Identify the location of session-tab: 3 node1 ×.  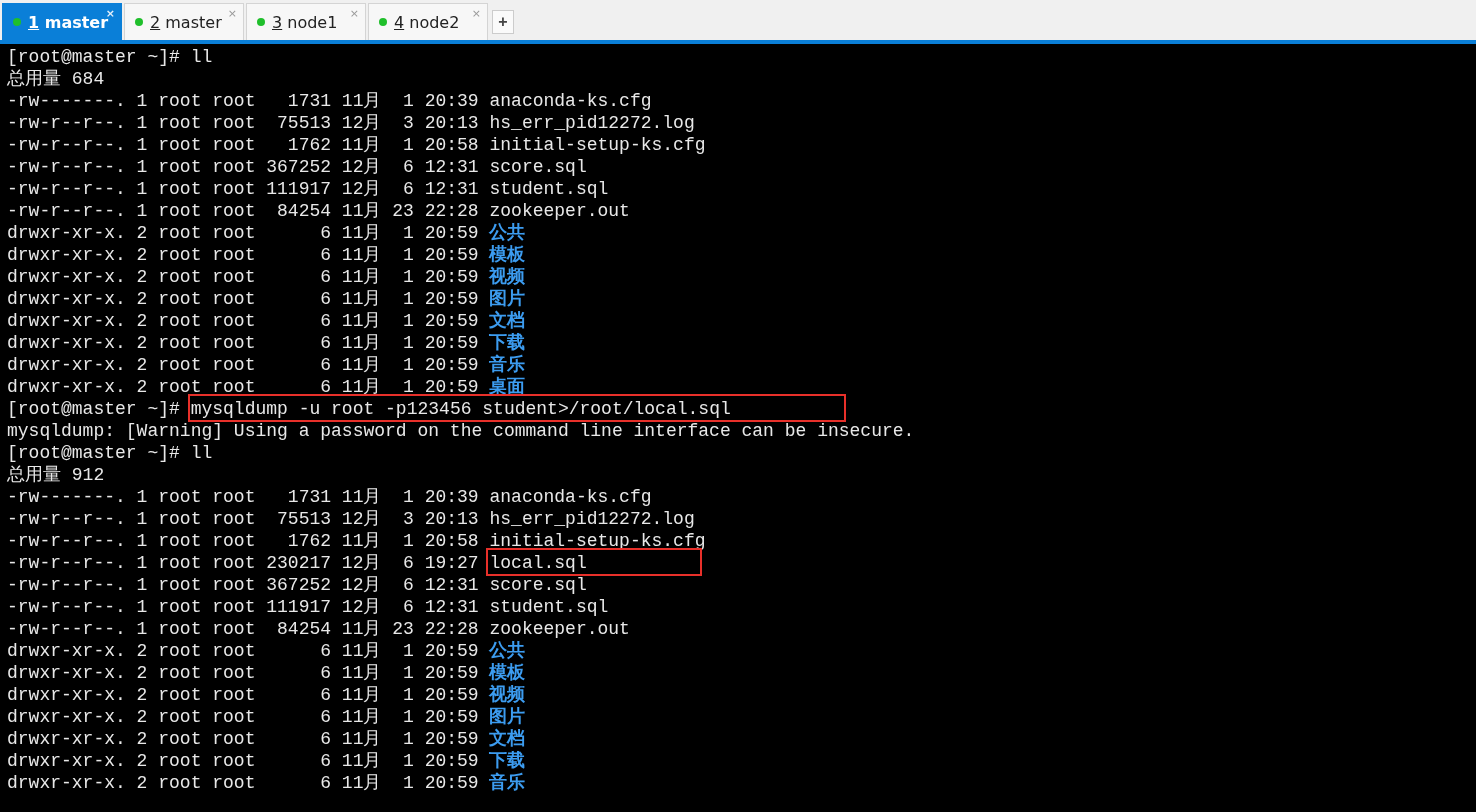
(306, 21).